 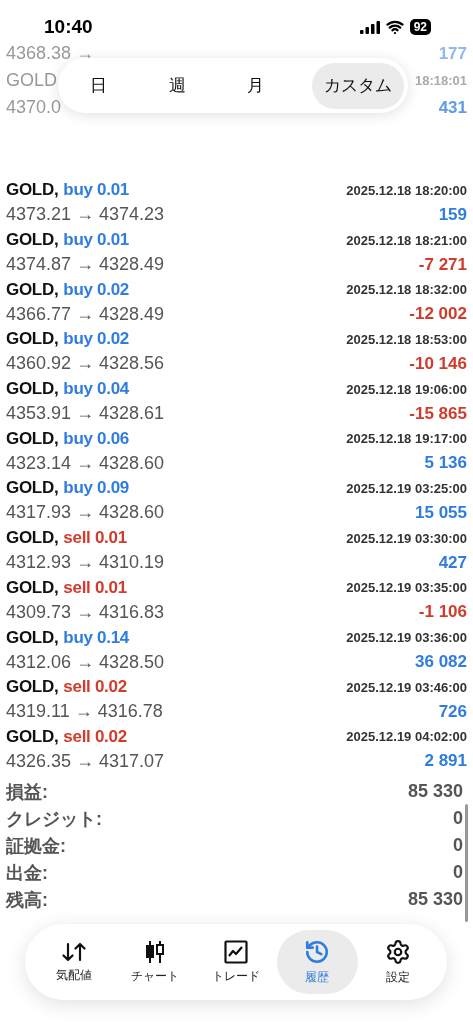 What do you see at coordinates (34, 80) in the screenshot?
I see `faded-row-text: GOLD,` at bounding box center [34, 80].